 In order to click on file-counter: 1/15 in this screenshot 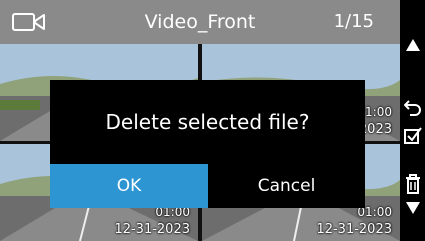, I will do `click(353, 21)`.